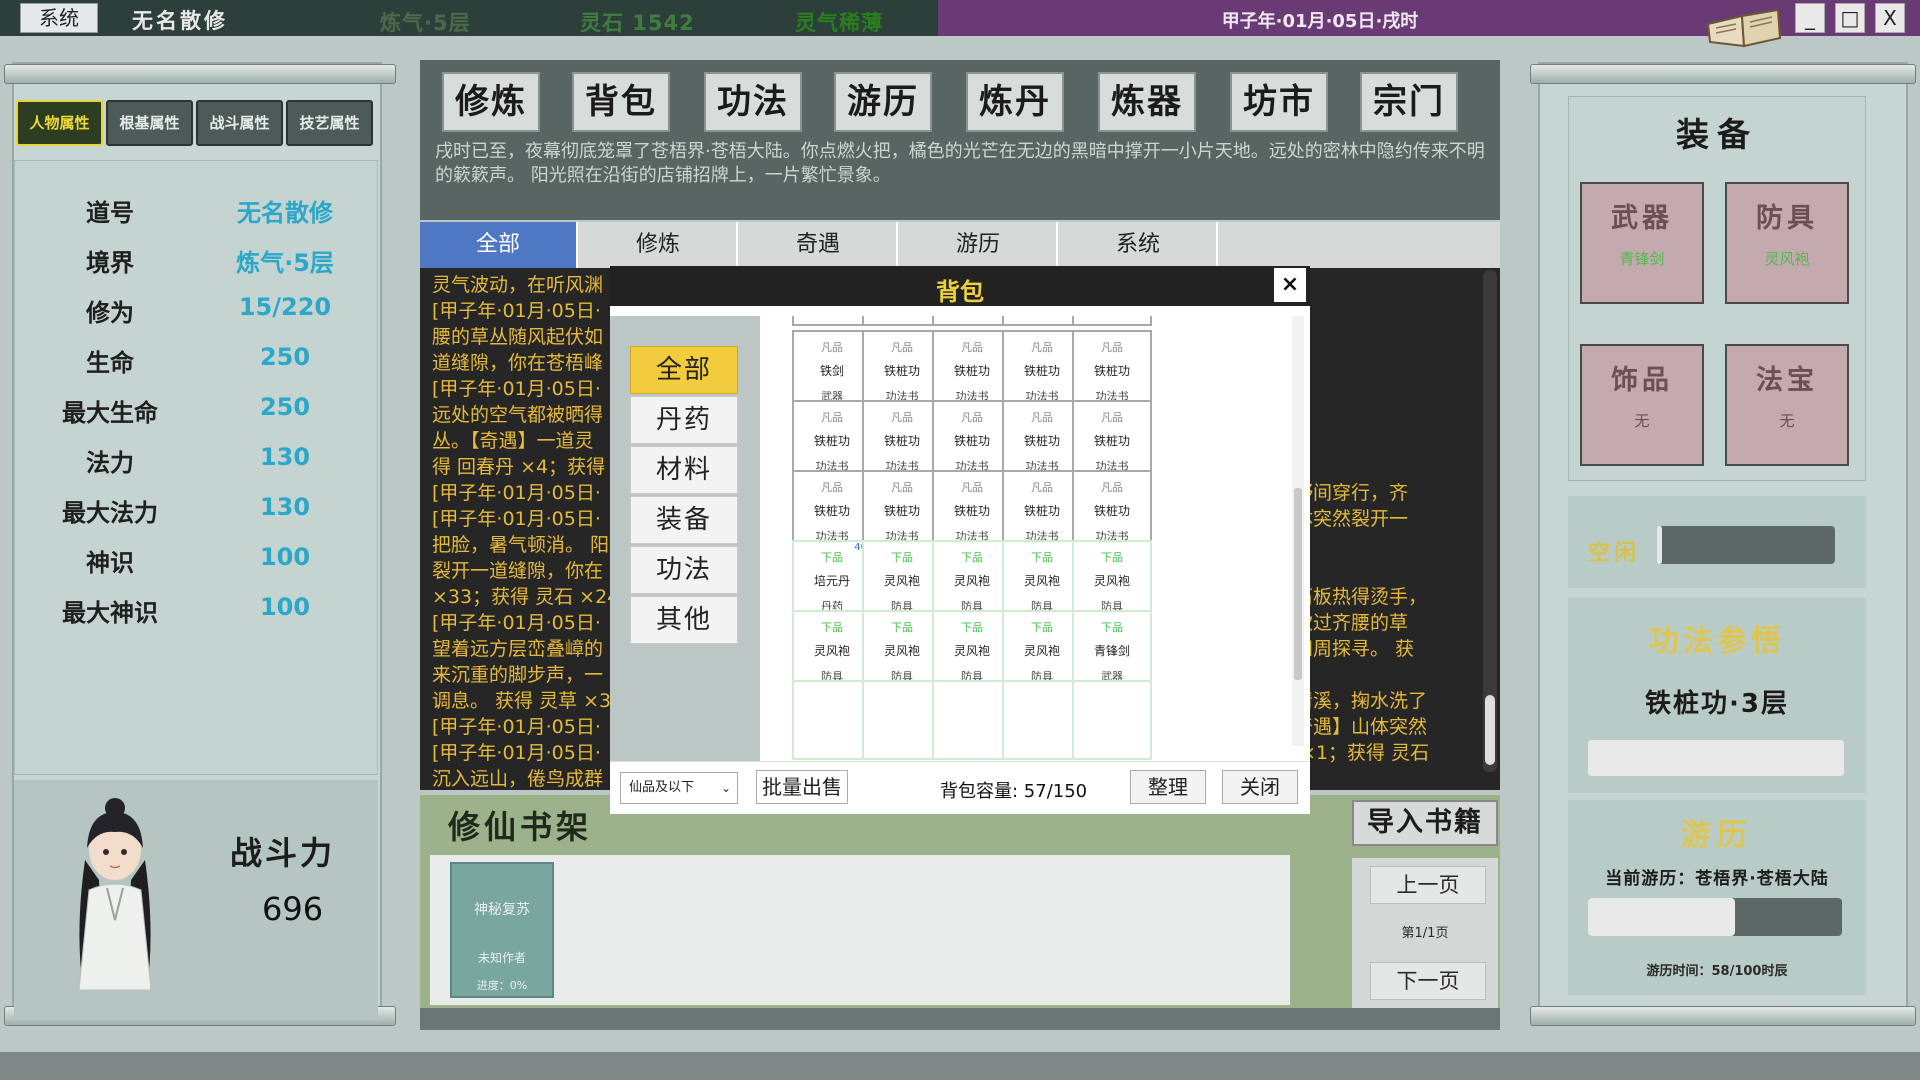 This screenshot has width=1920, height=1080. Describe the element at coordinates (1015, 102) in the screenshot. I see `nav-alchemy: 炼丹` at that location.